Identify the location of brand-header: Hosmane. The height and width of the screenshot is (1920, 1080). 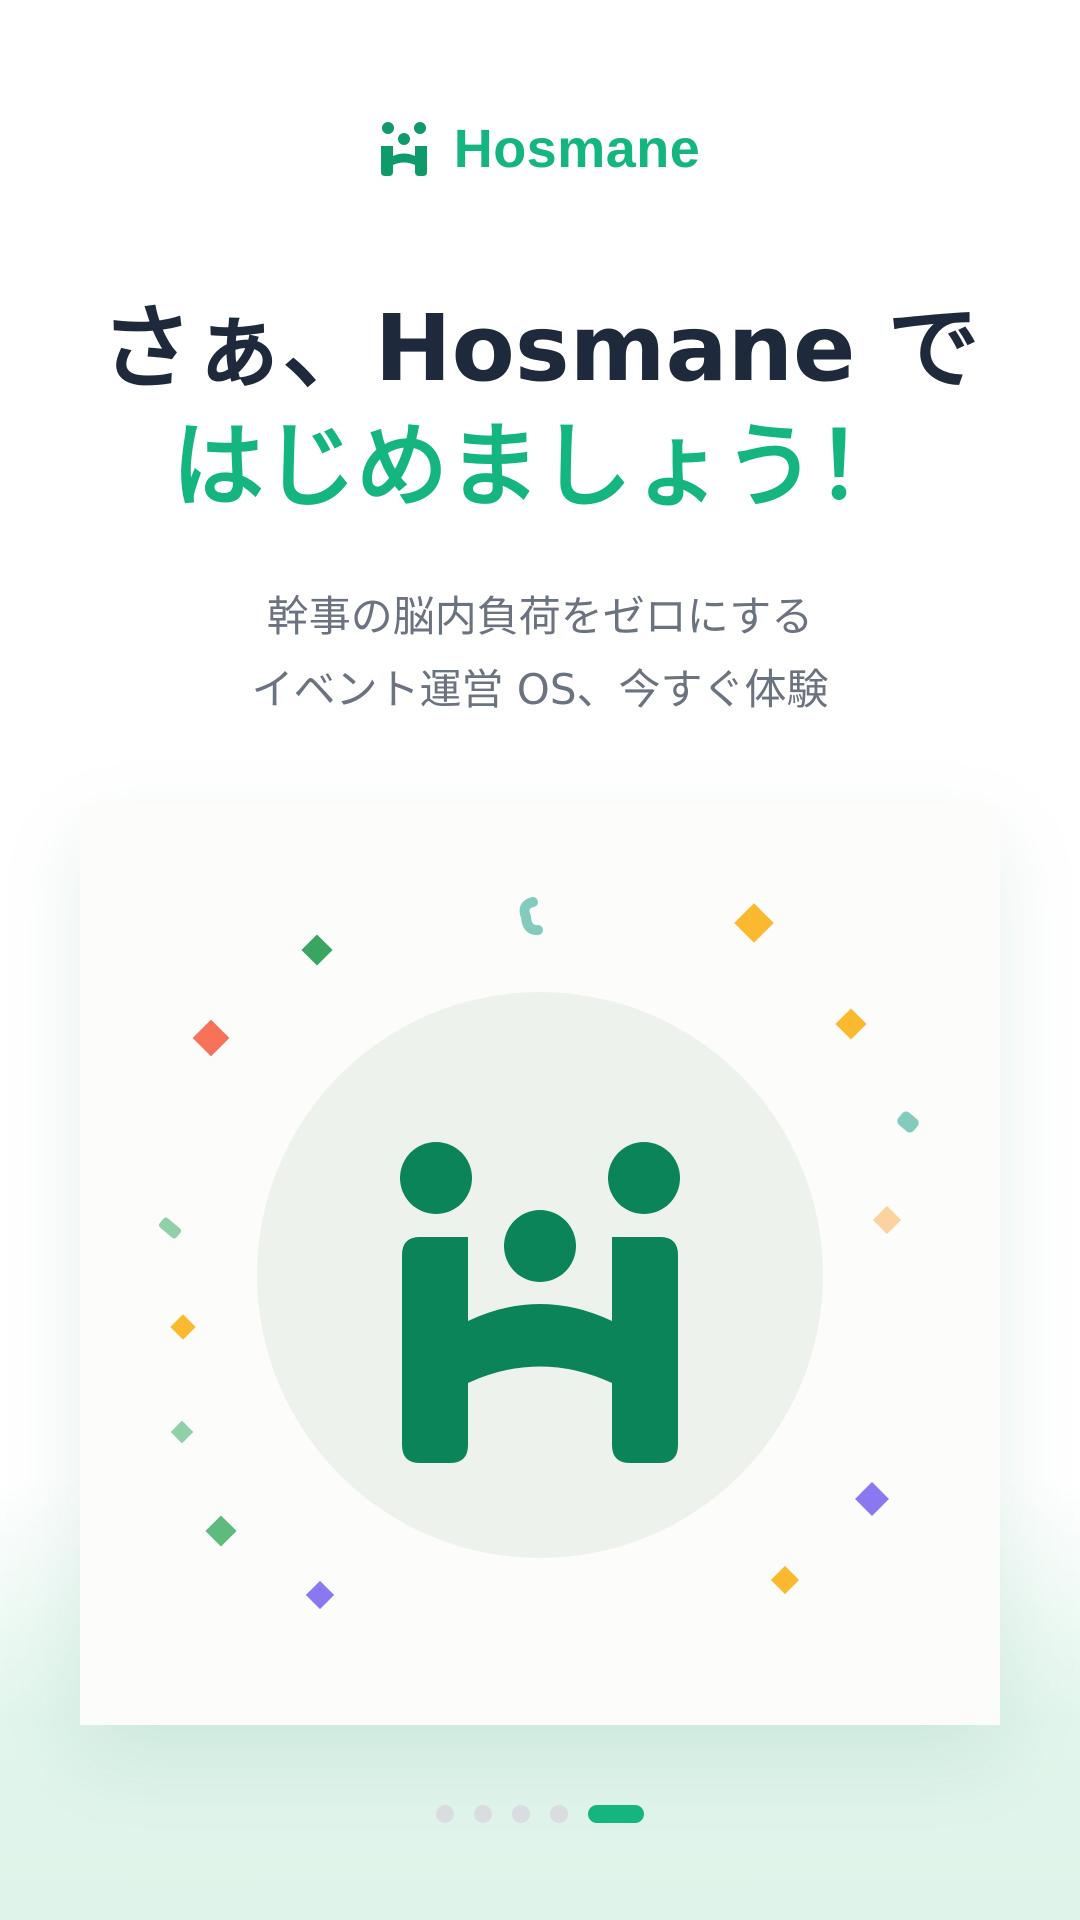
(540, 149).